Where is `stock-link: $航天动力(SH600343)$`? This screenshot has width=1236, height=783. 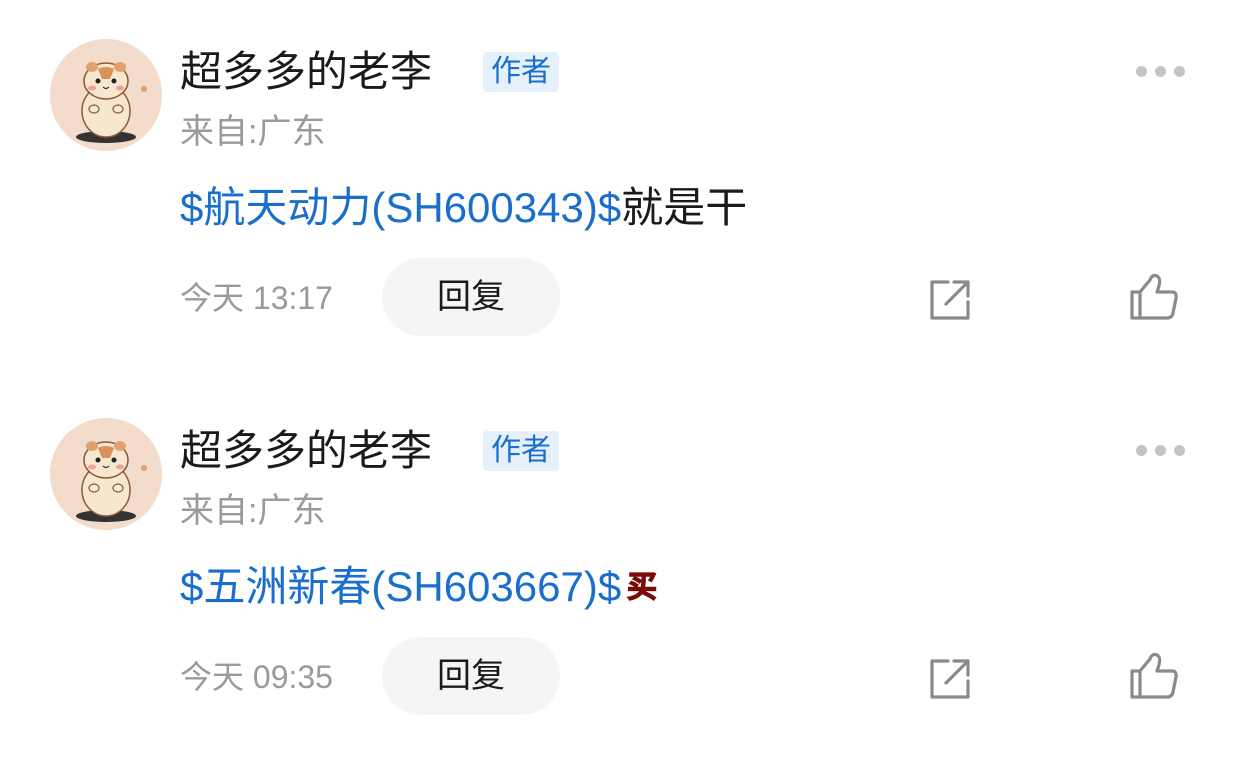 stock-link: $航天动力(SH600343)$ is located at coordinates (400, 207).